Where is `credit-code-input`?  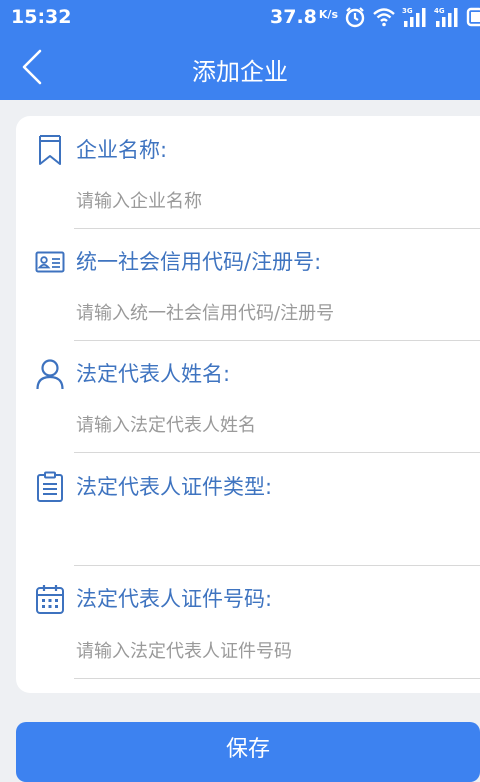
credit-code-input is located at coordinates (278, 313).